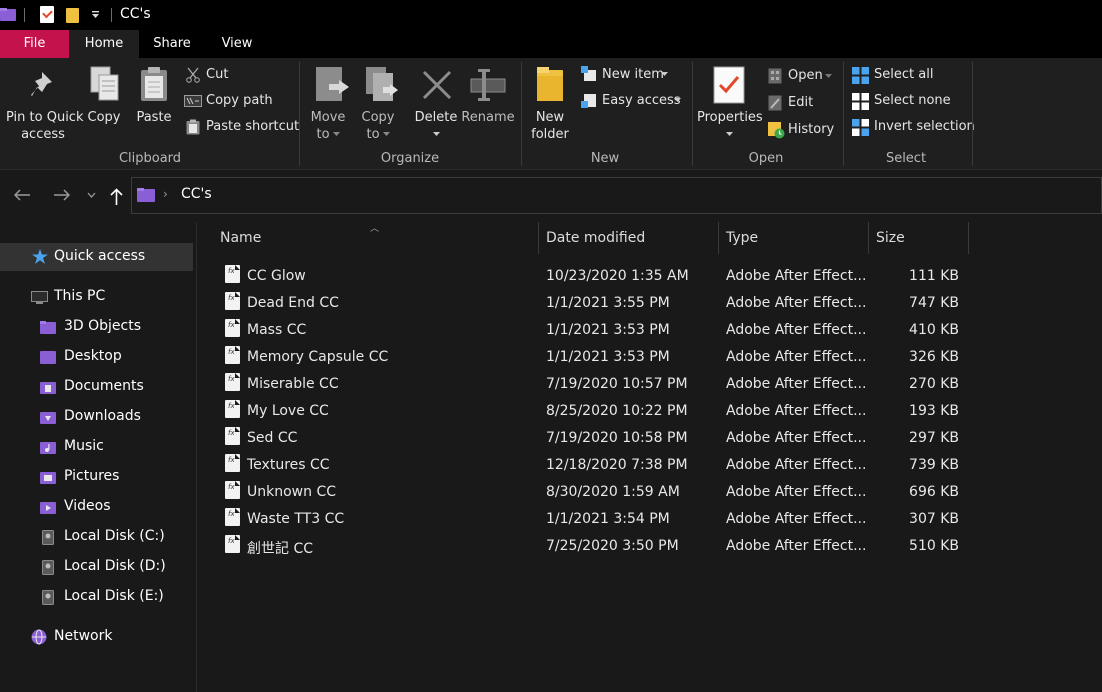  What do you see at coordinates (280, 549) in the screenshot?
I see `file-name: 創世記 CC` at bounding box center [280, 549].